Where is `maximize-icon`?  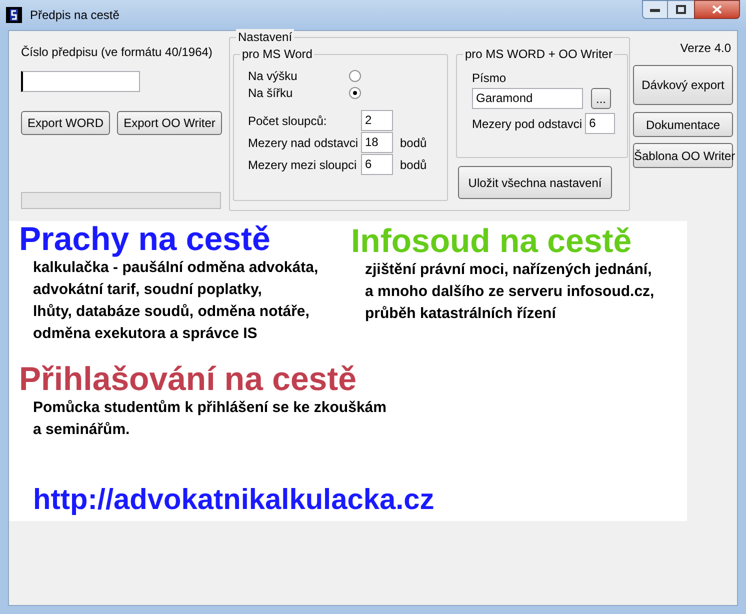 maximize-icon is located at coordinates (681, 9).